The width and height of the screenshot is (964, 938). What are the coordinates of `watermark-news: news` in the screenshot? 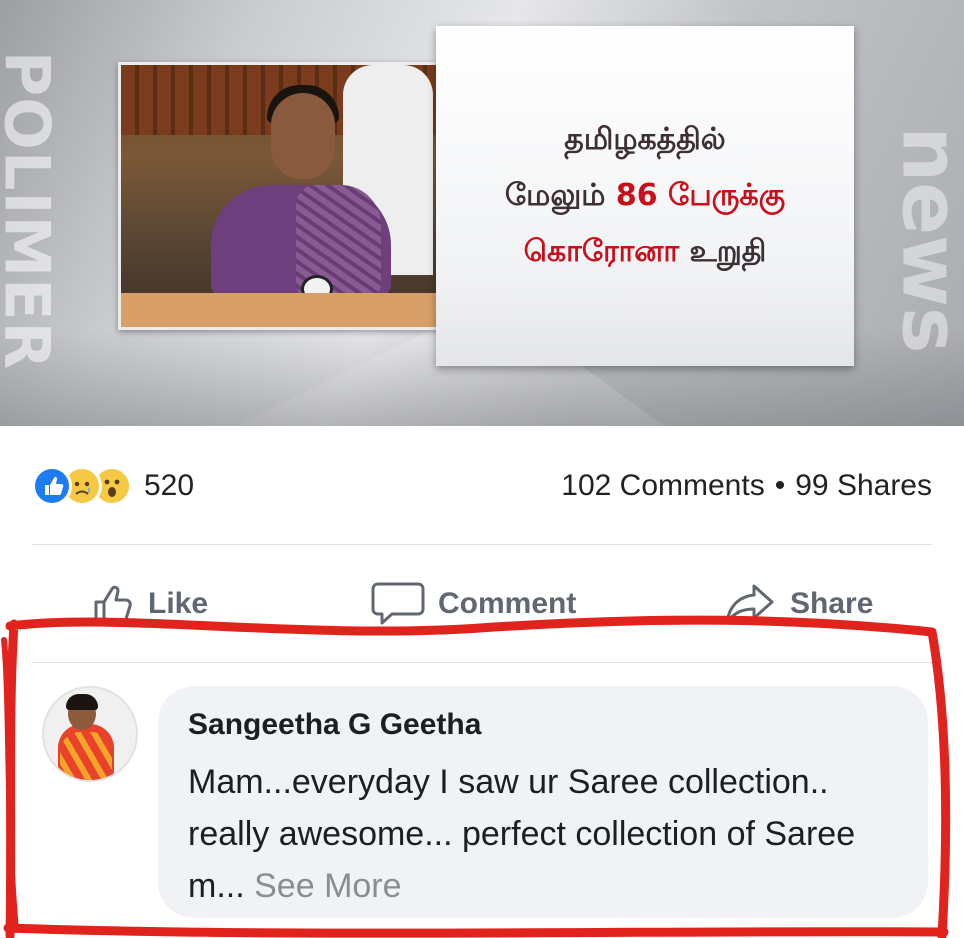 It's located at (919, 240).